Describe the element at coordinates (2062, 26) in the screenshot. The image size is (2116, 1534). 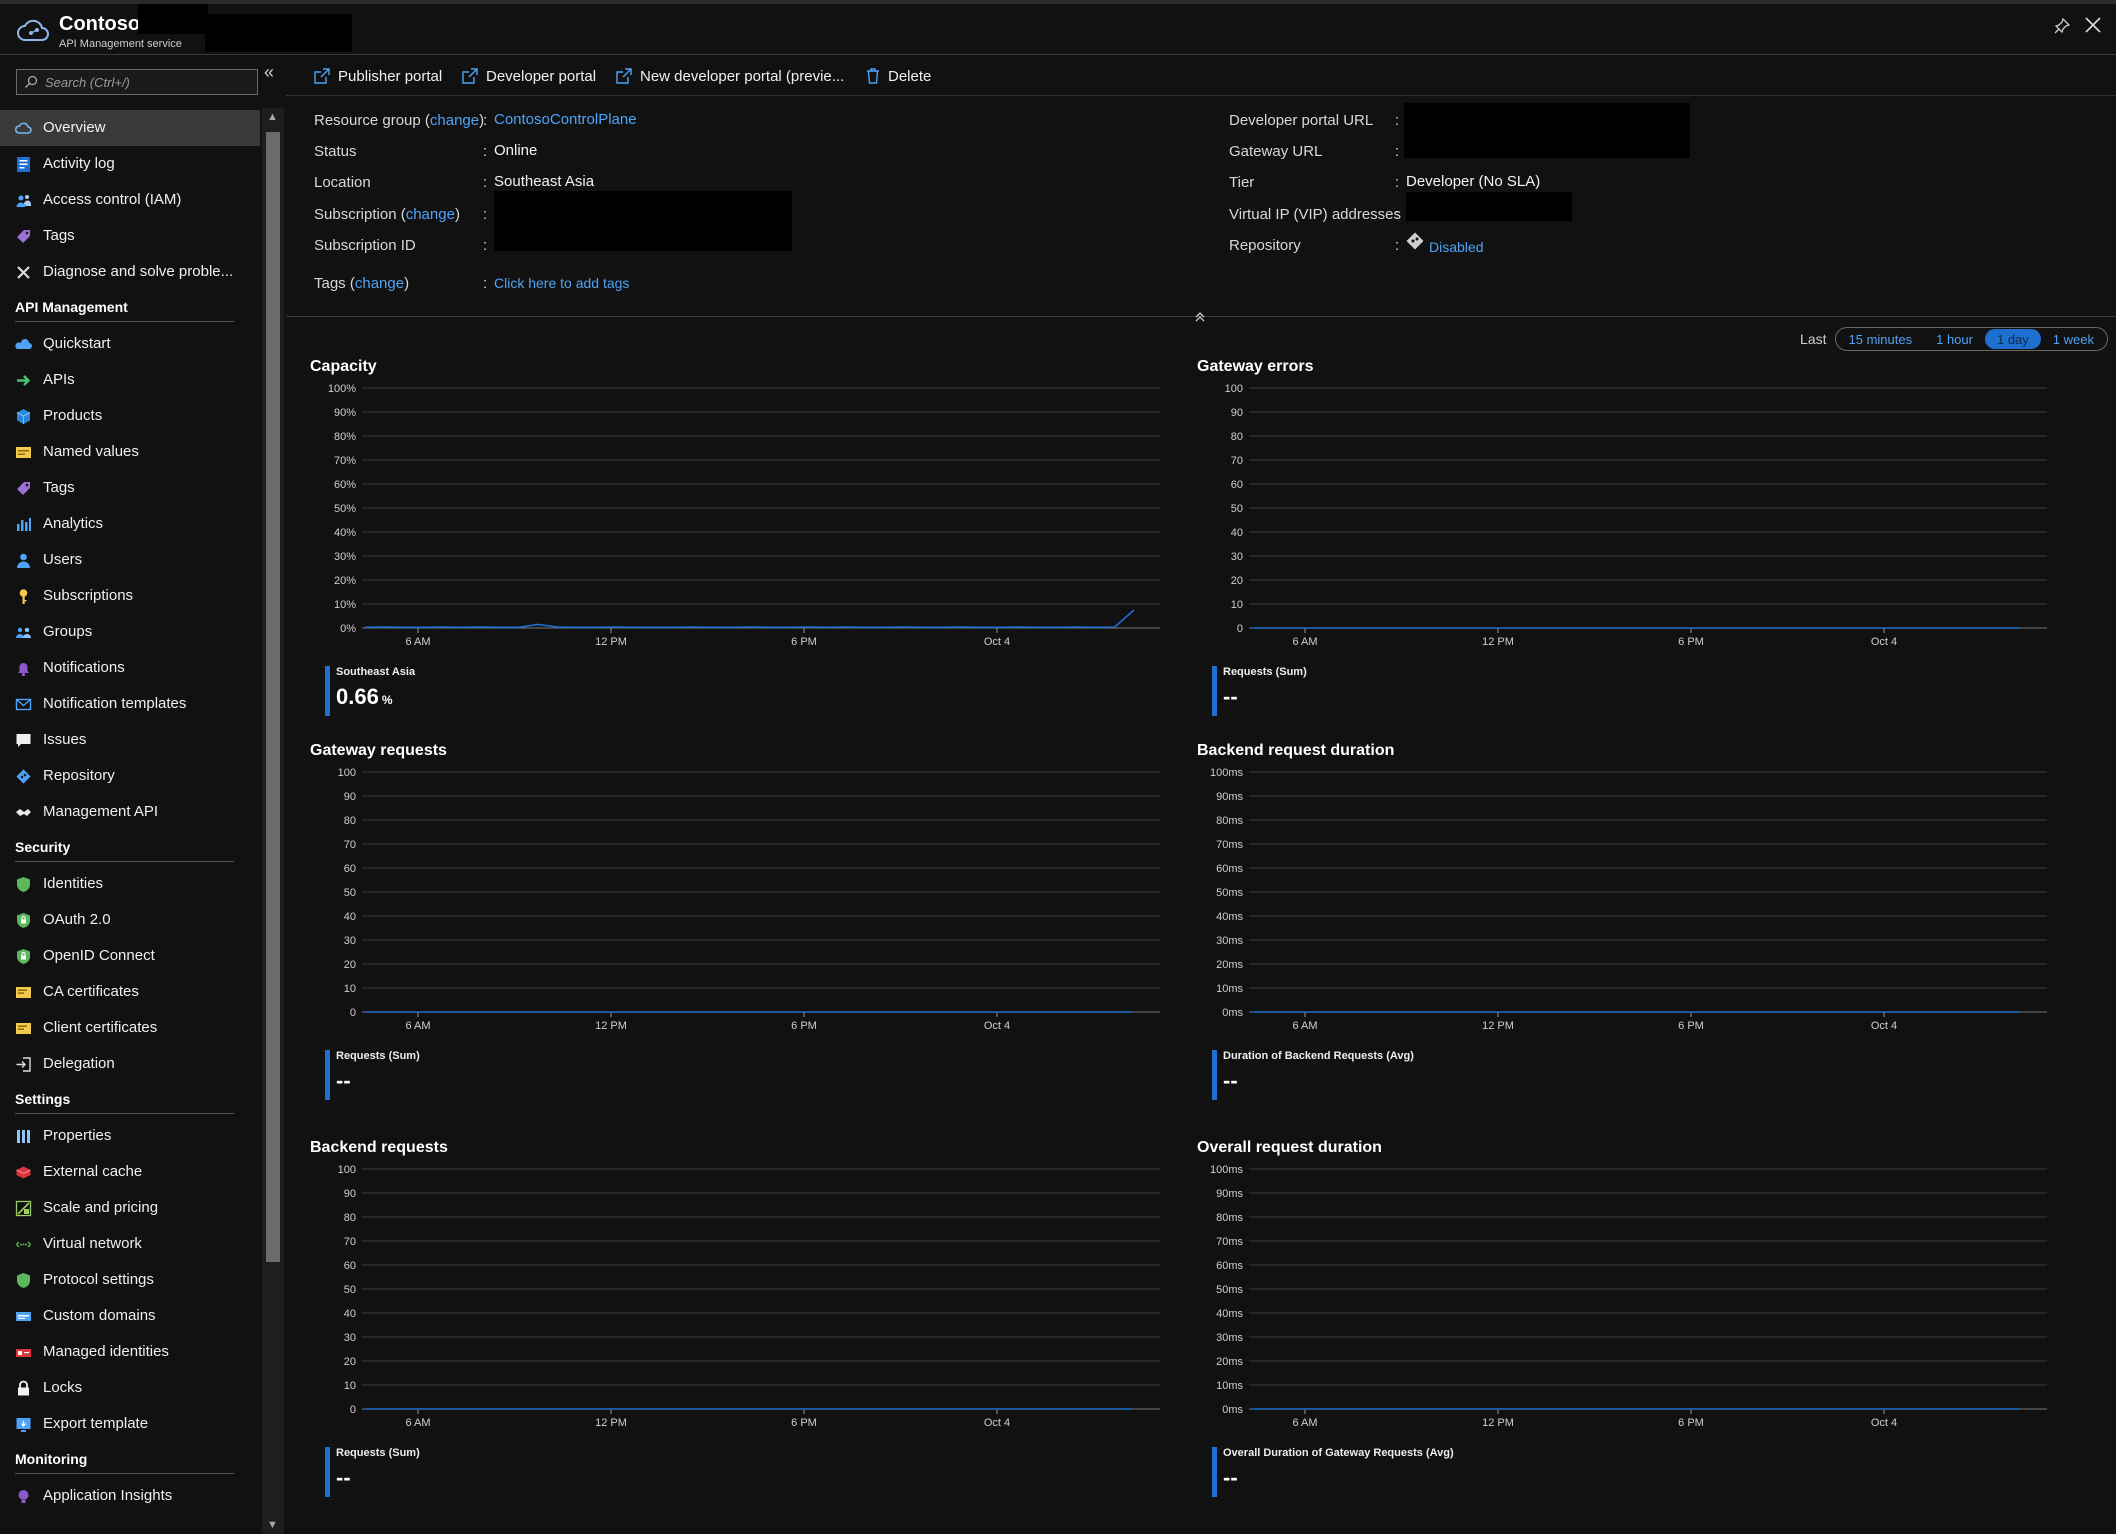
I see `pin-icon` at that location.